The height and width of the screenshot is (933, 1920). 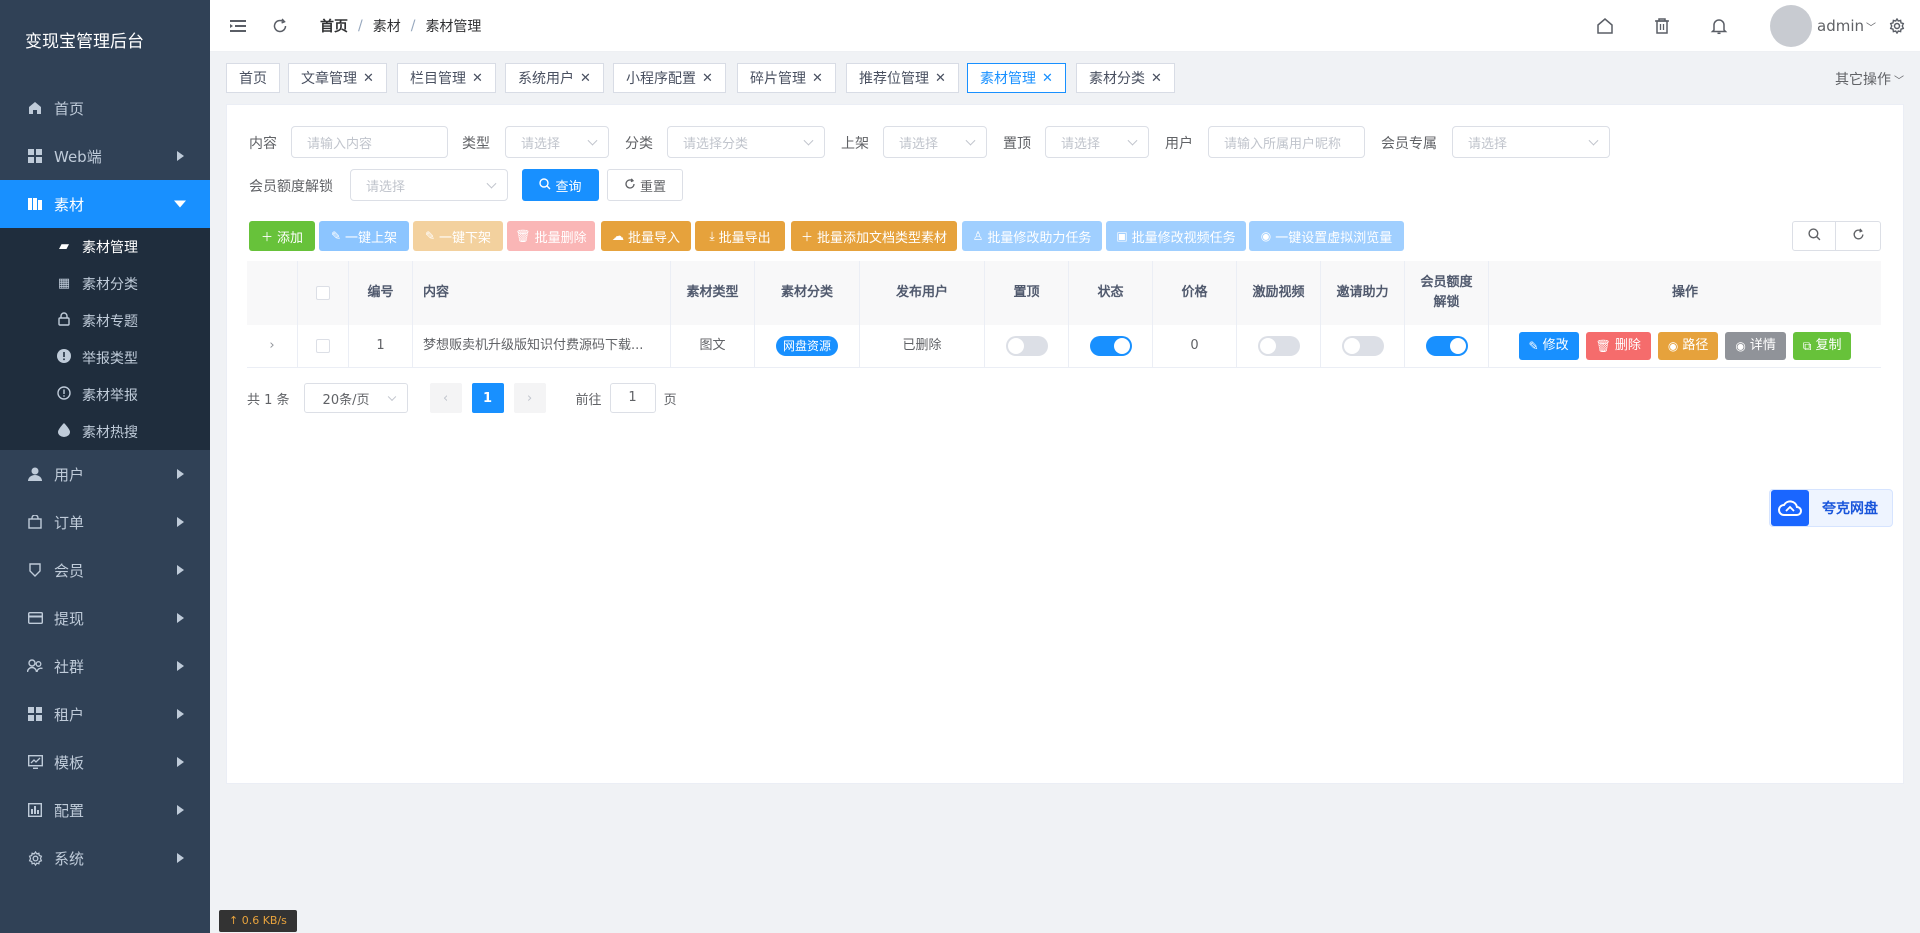 What do you see at coordinates (1831, 508) in the screenshot?
I see `quark-netdisk-widget: 夸克网盘` at bounding box center [1831, 508].